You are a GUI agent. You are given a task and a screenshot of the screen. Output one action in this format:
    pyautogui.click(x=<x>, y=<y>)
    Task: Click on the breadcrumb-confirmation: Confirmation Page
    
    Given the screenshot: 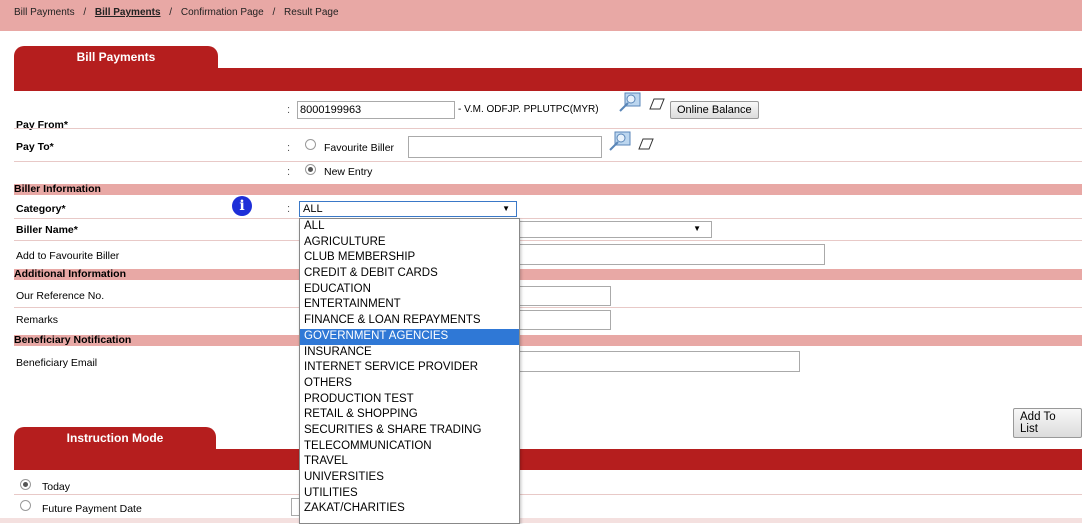 What is the action you would take?
    pyautogui.click(x=222, y=12)
    